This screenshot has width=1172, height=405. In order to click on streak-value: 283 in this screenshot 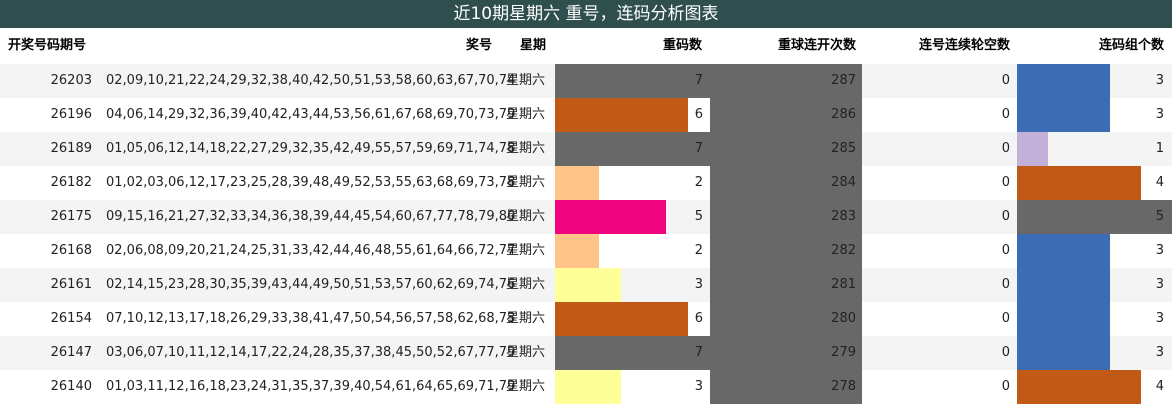, I will do `click(843, 216)`.